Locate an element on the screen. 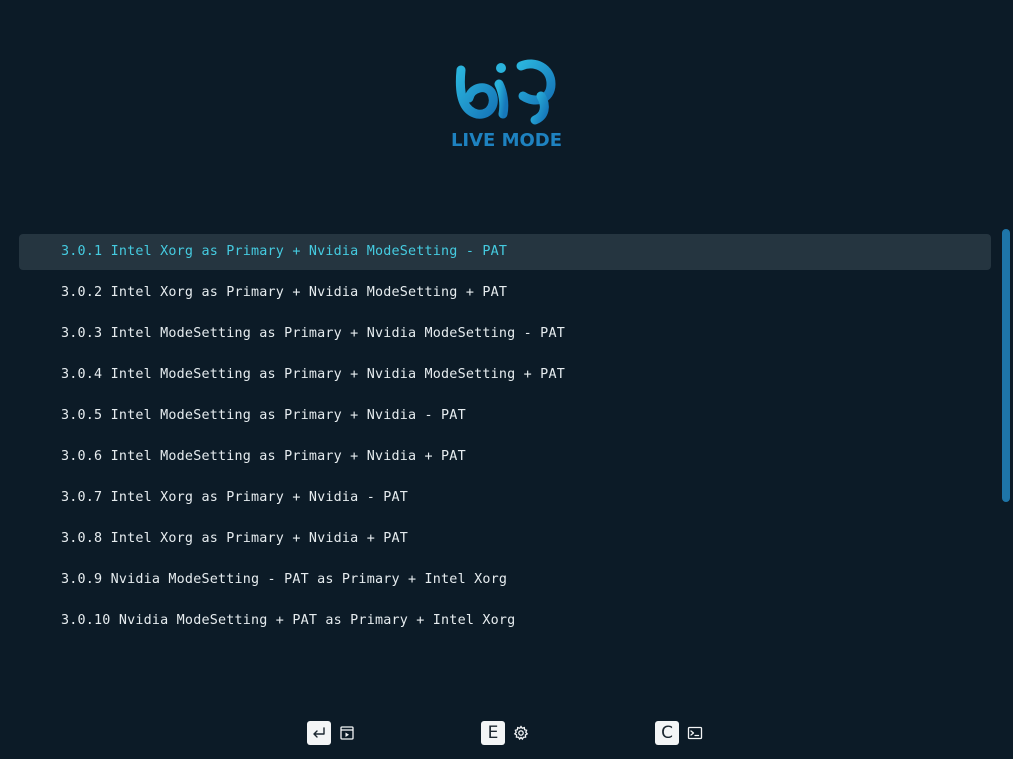  menu-scrollbar is located at coordinates (1006, 365).